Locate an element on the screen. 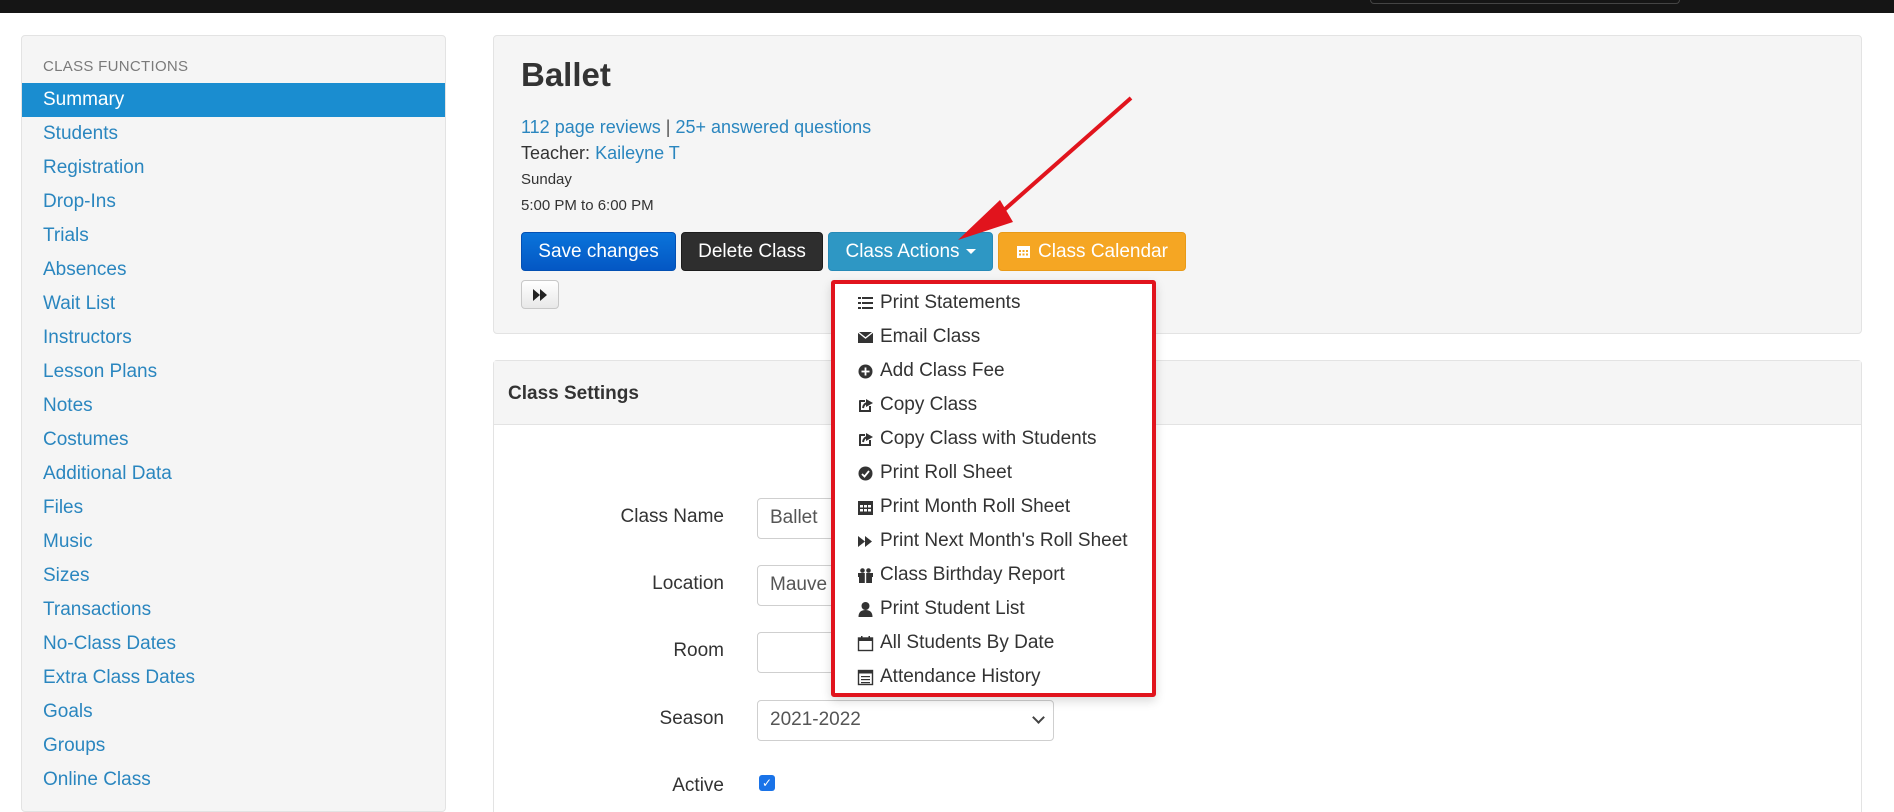 The image size is (1894, 812). sidebar-item-registration: Registration is located at coordinates (233, 168).